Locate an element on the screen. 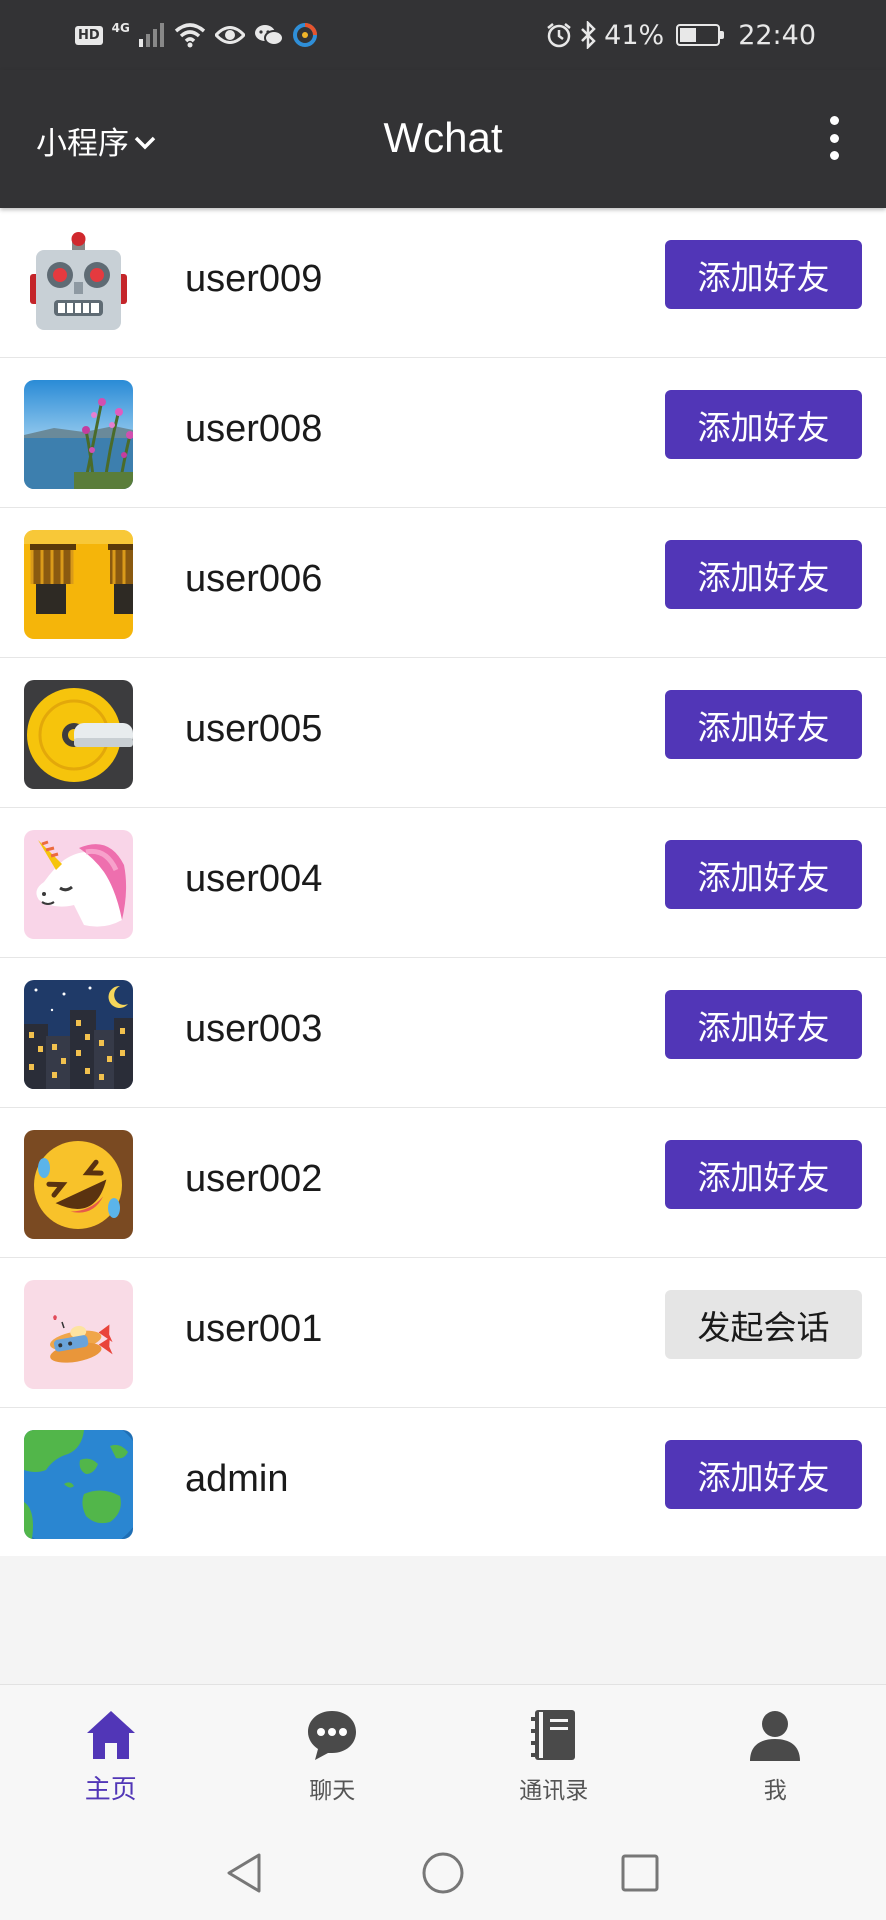 Image resolution: width=886 pixels, height=1920 pixels. network-type-label: 4G is located at coordinates (120, 28).